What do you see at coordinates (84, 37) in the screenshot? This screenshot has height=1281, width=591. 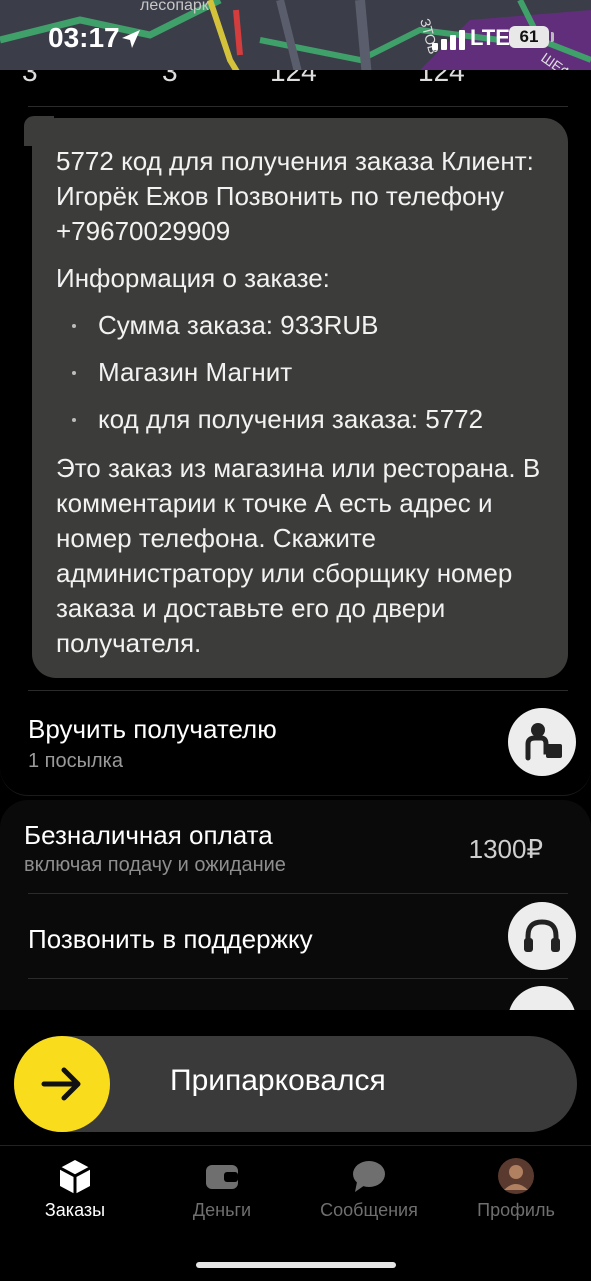 I see `status-time: 03:17` at bounding box center [84, 37].